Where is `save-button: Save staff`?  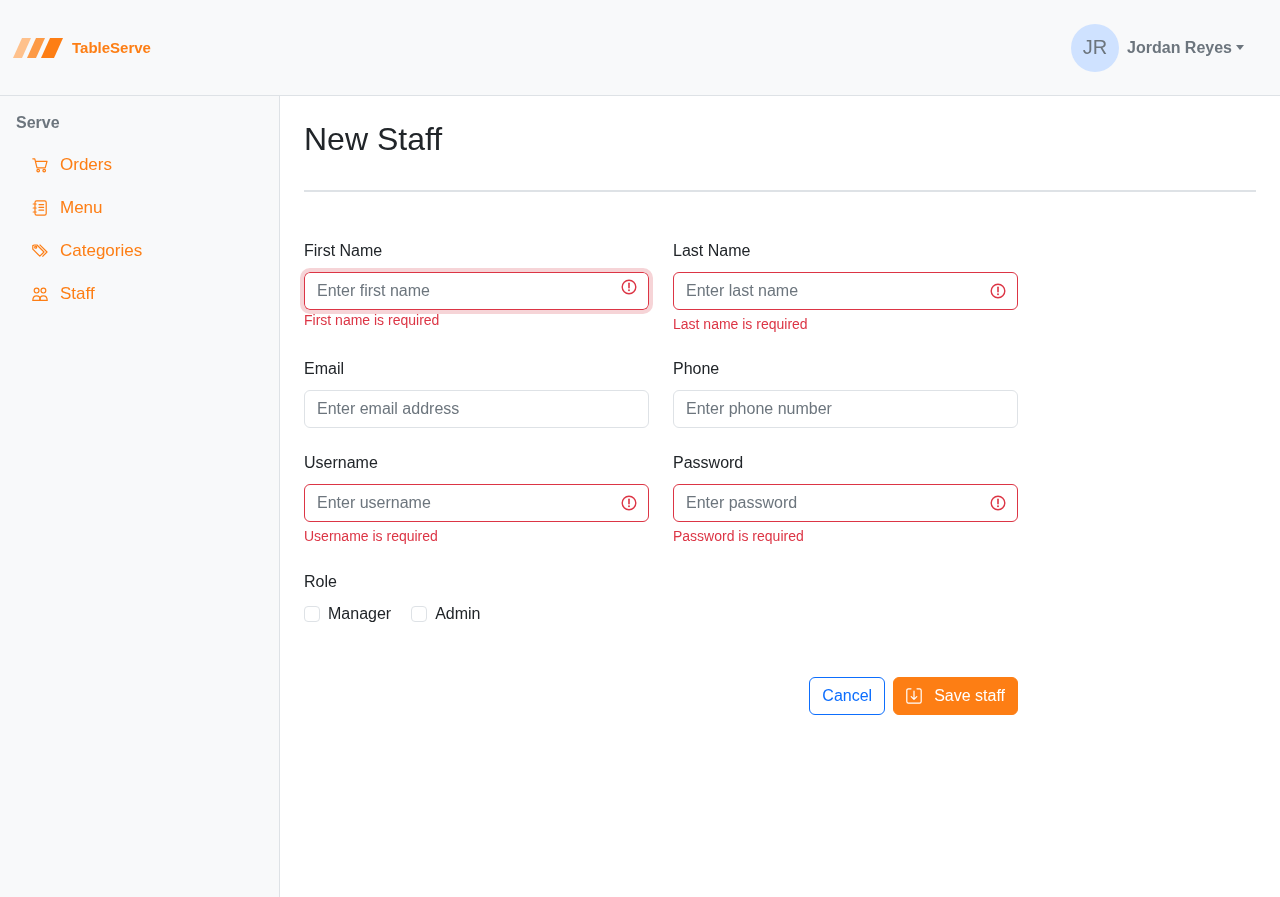
save-button: Save staff is located at coordinates (955, 696).